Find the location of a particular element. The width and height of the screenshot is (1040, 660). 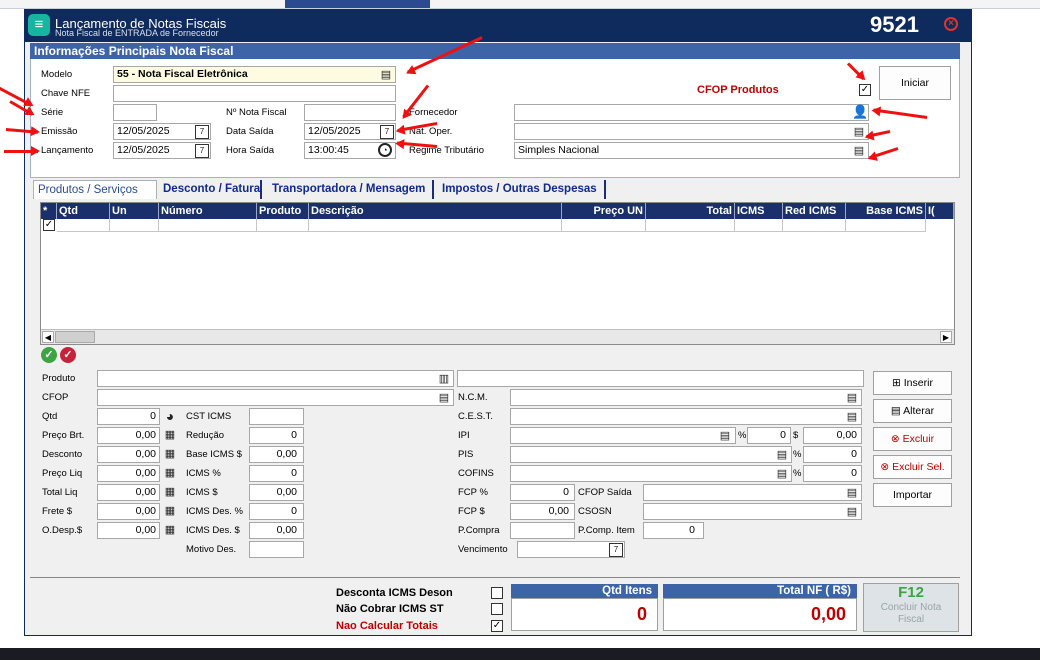

fcp-val-input: 0,00 is located at coordinates (542, 511).